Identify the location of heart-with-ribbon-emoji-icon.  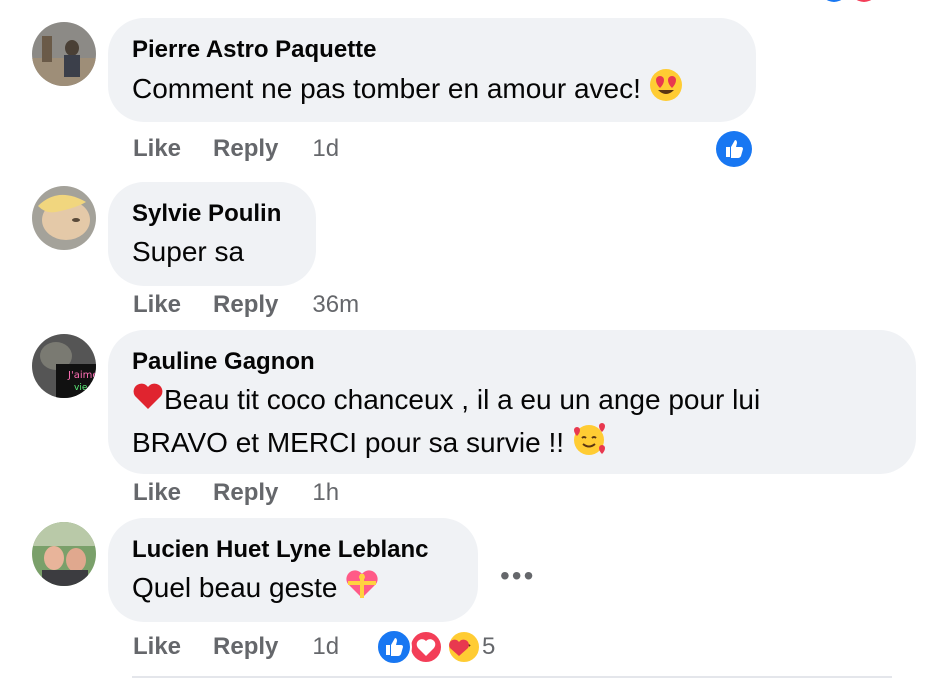
(362, 589).